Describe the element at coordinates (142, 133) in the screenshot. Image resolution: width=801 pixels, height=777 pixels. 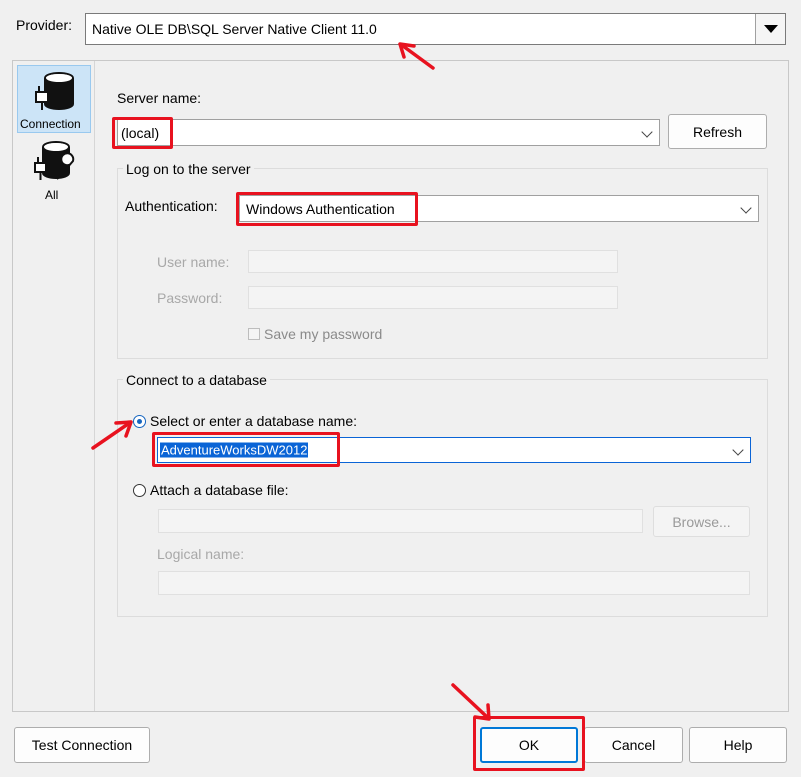
I see `highlight-box-server-name` at that location.